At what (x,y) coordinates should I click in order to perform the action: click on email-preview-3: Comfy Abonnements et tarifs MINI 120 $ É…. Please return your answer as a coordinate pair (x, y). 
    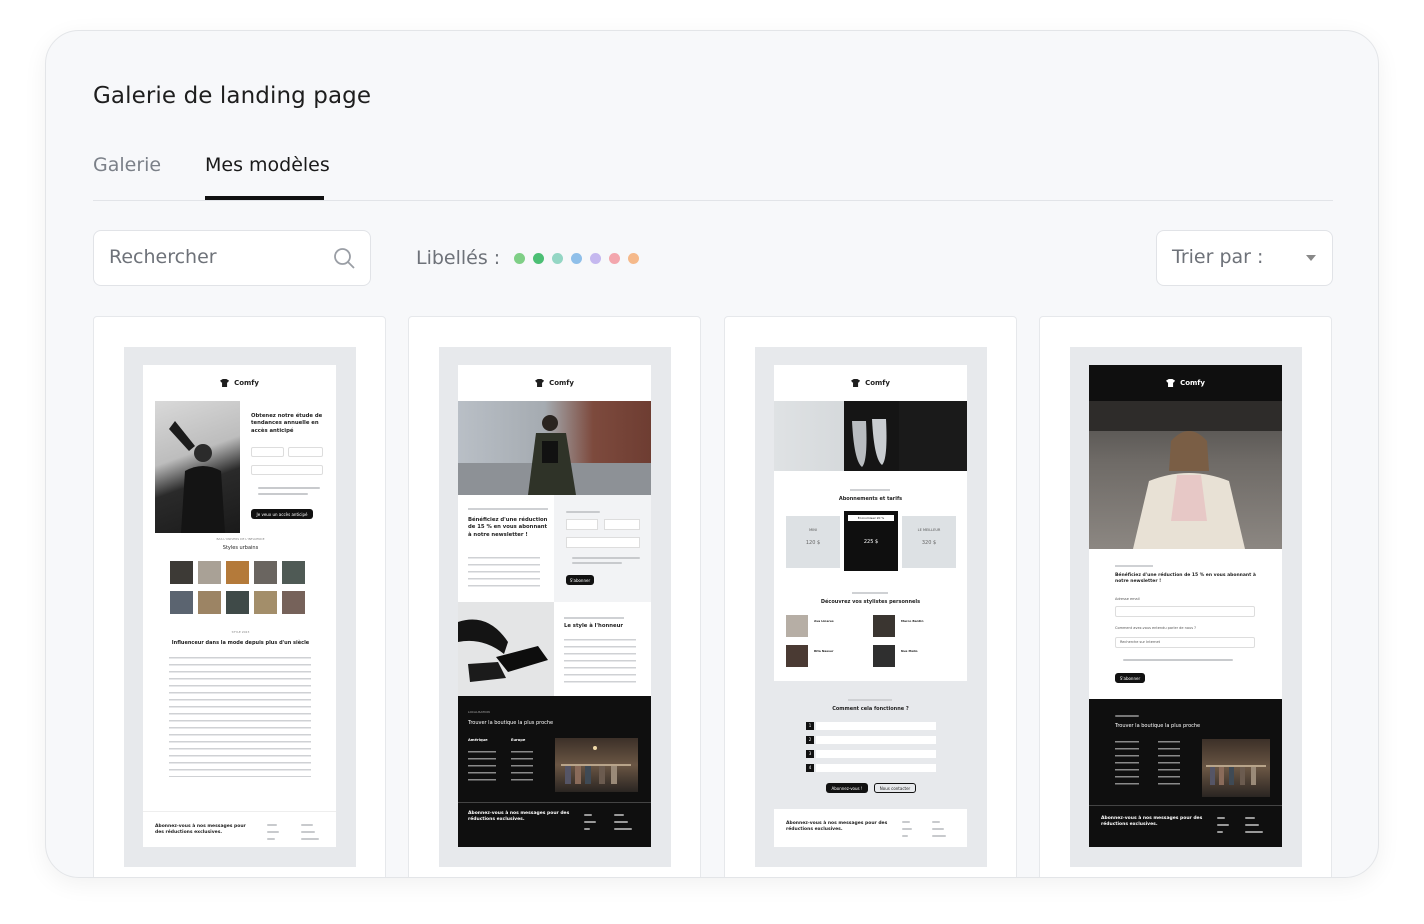
    Looking at the image, I should click on (870, 523).